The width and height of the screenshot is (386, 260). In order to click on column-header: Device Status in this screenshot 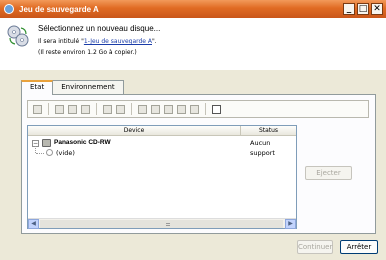, I will do `click(162, 131)`.